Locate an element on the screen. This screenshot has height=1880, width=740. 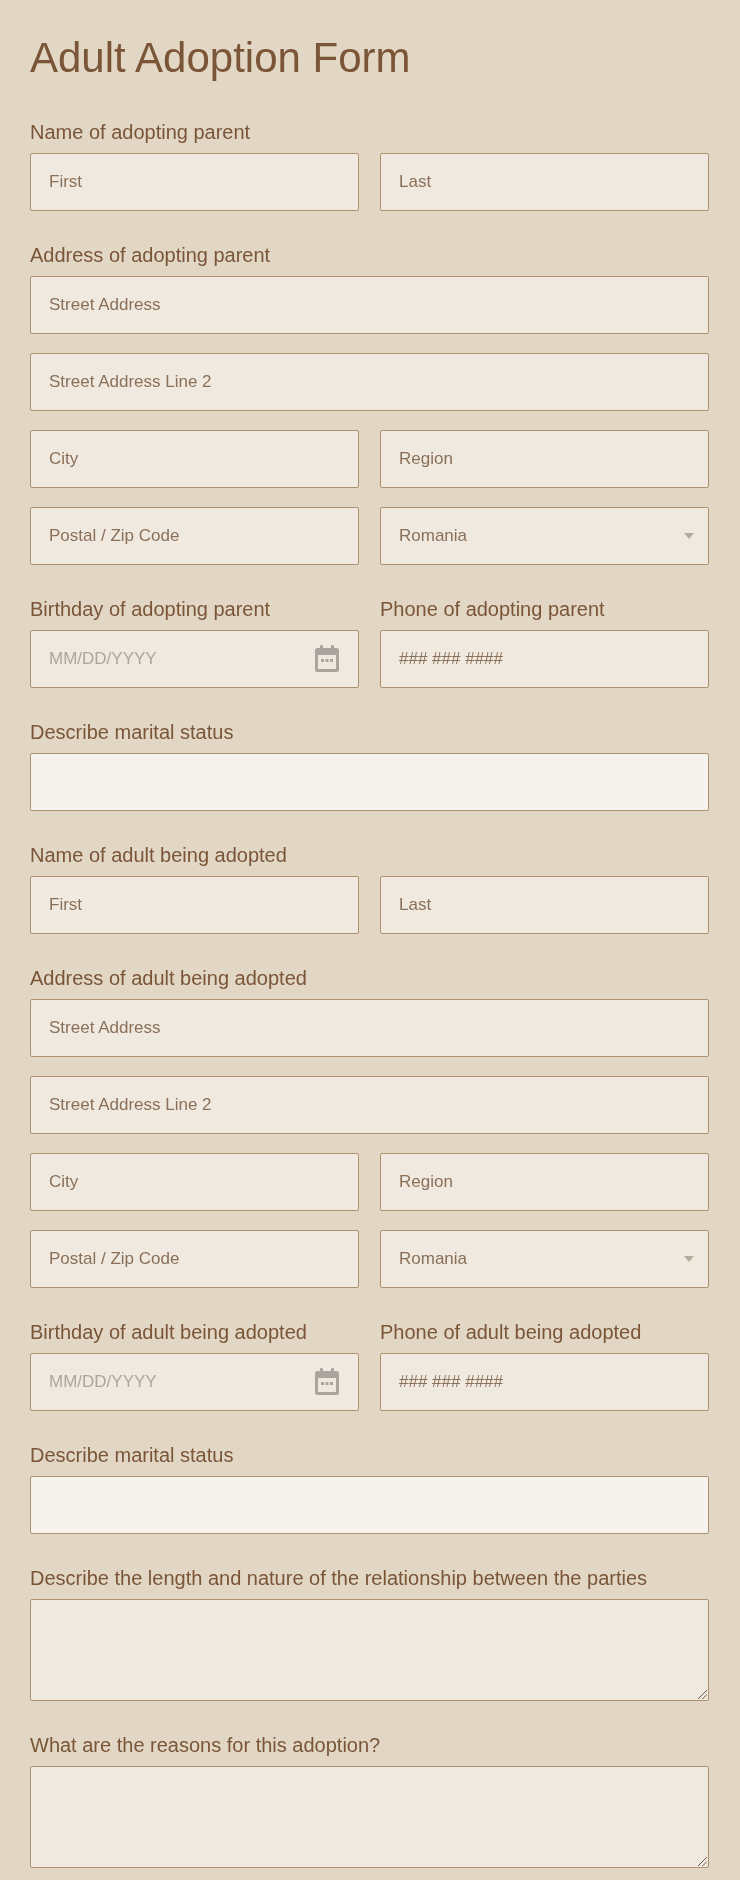
field-label: Name of adopting parent is located at coordinates (140, 132).